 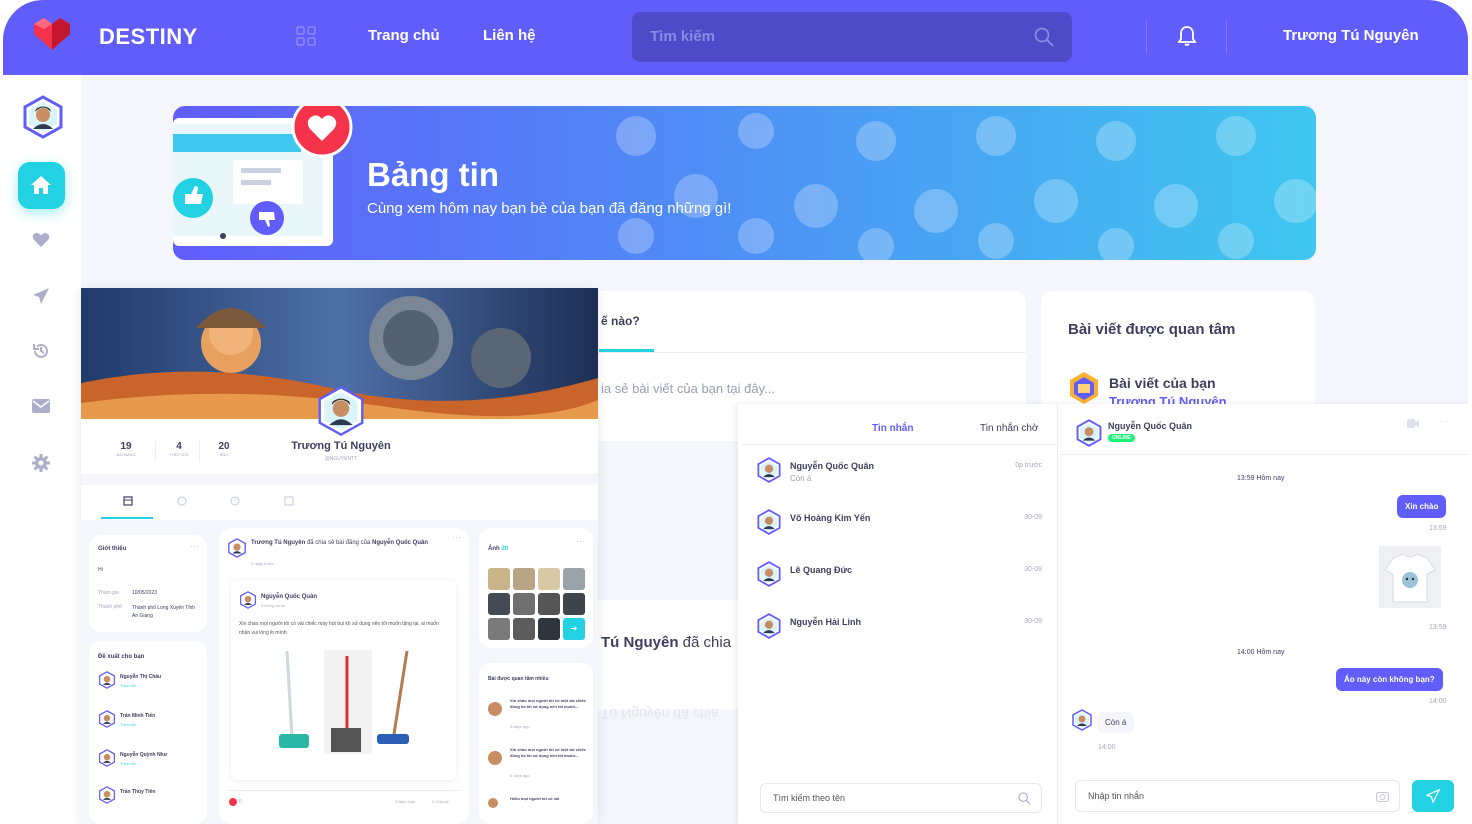 I want to click on post-author: Trương Tú Nguyên, so click(x=278, y=543).